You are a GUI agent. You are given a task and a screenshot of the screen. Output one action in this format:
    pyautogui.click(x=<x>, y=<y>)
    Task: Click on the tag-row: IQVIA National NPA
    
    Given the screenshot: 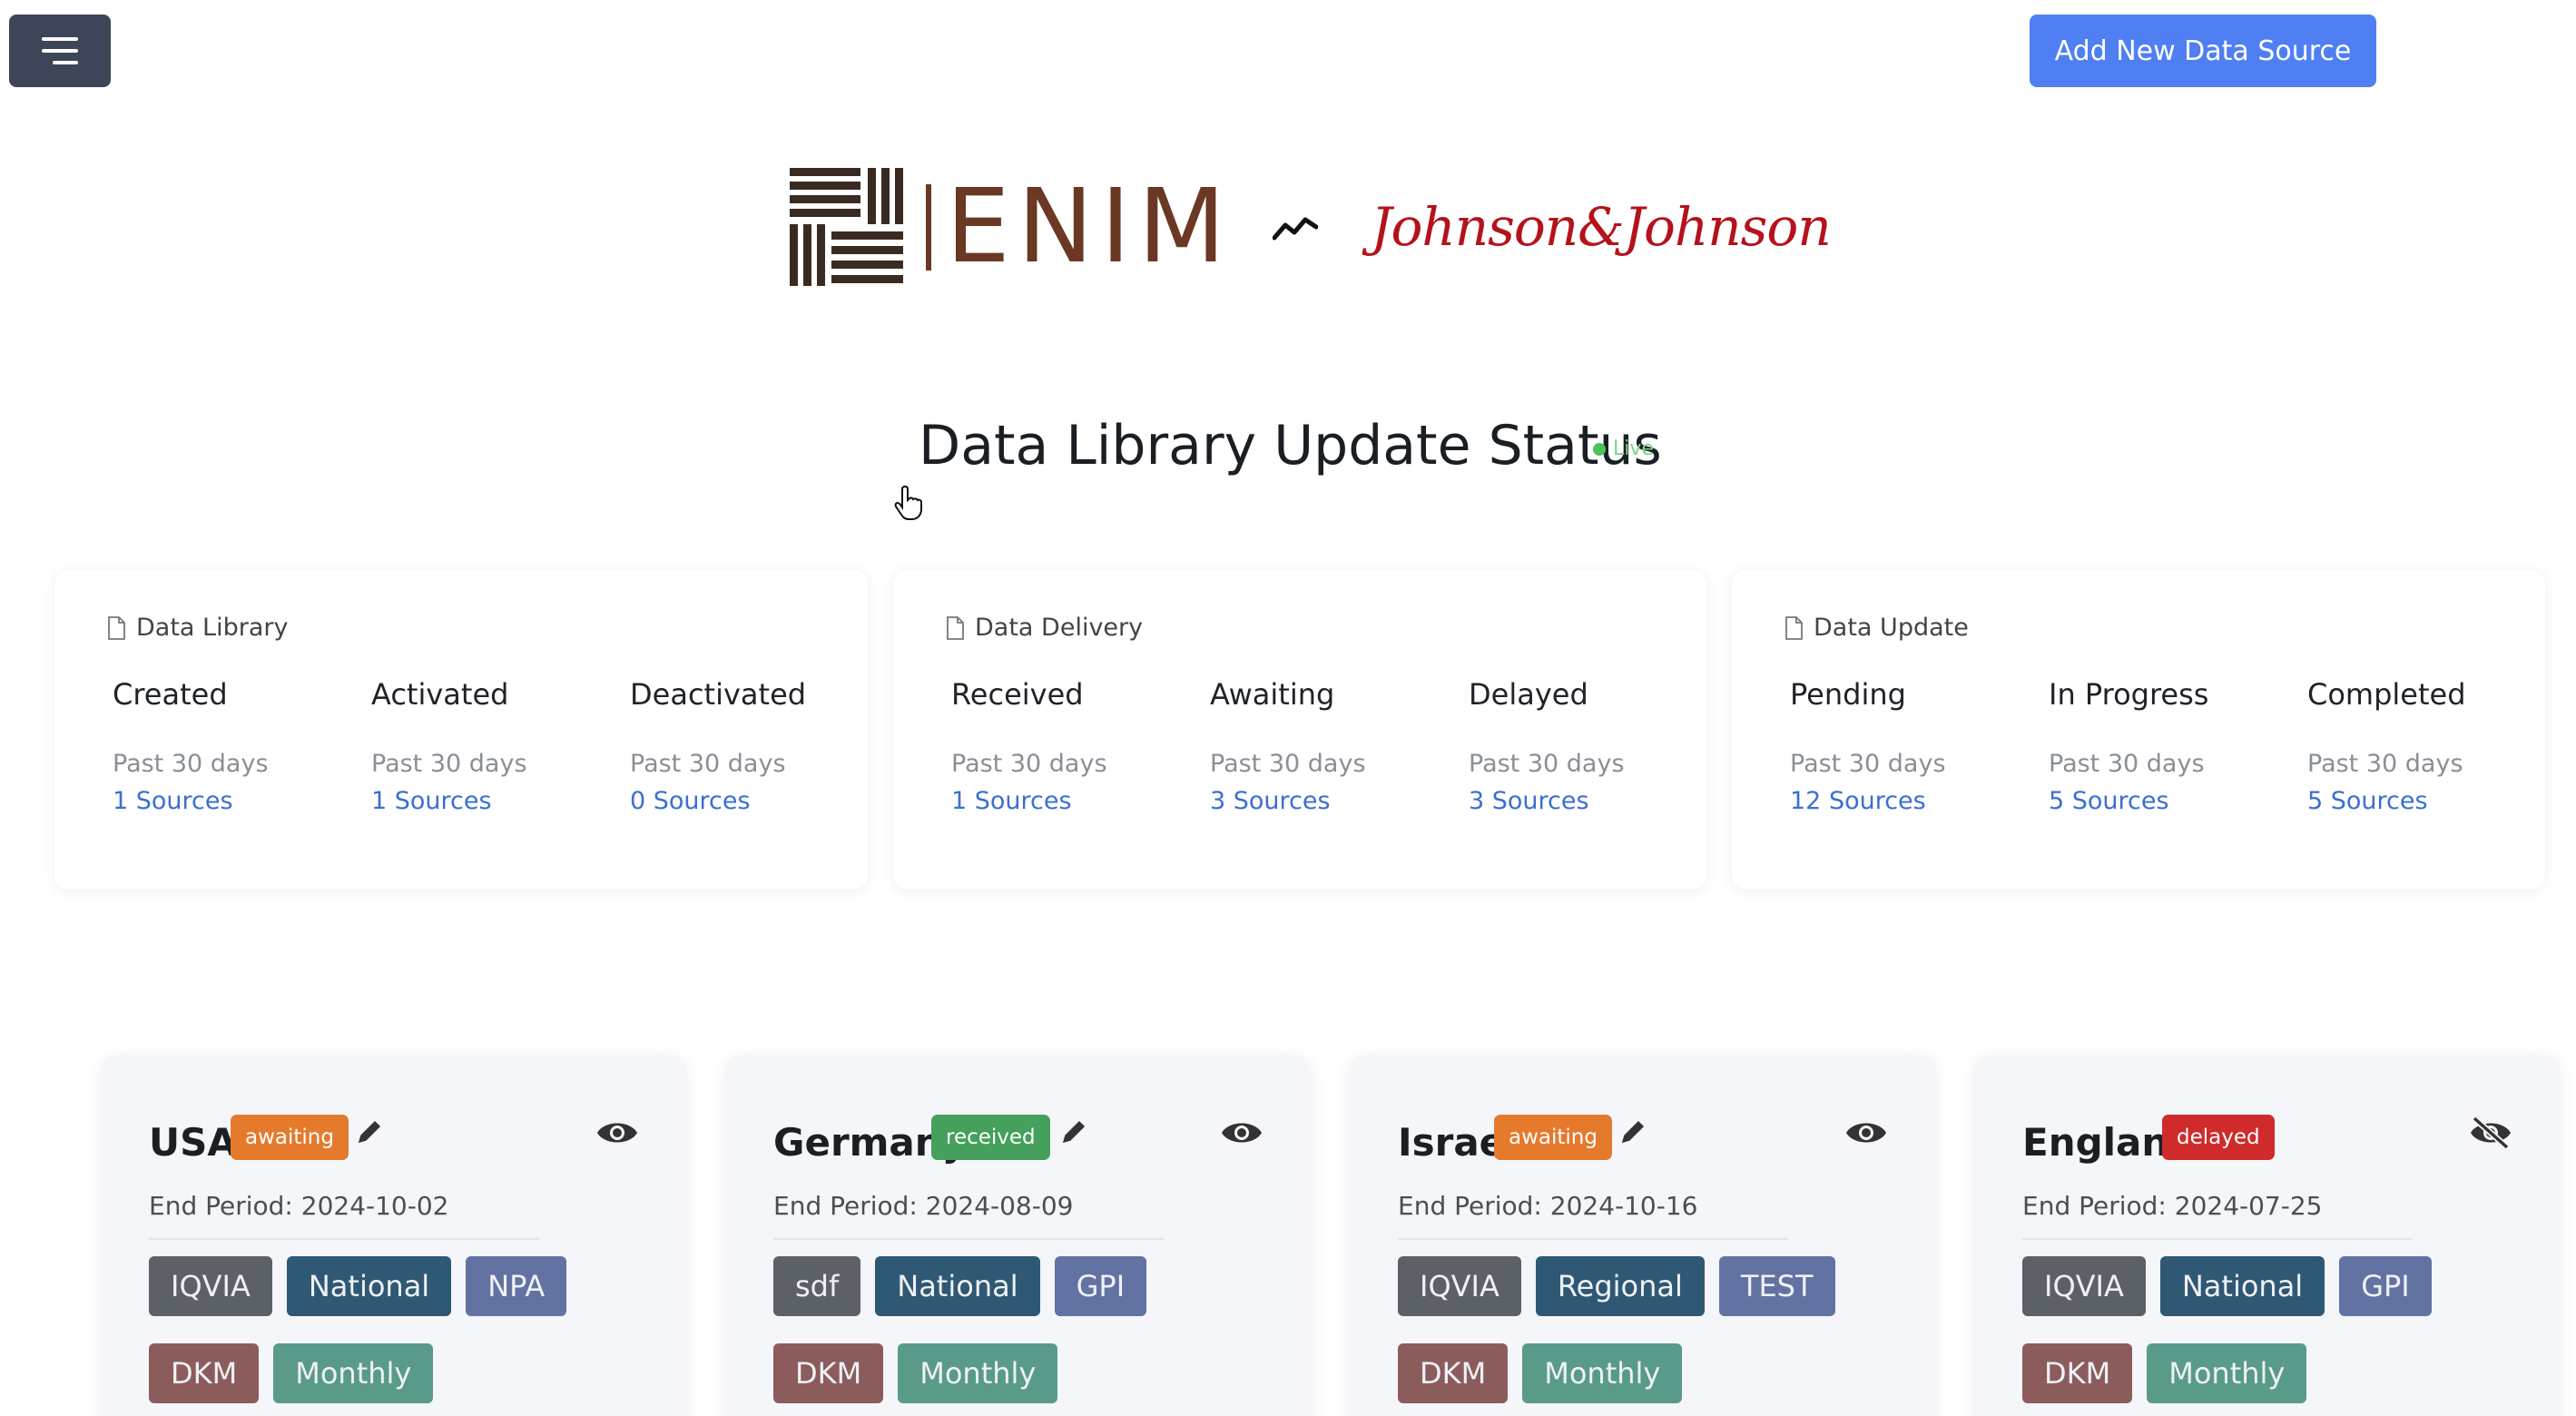 What is the action you would take?
    pyautogui.click(x=358, y=1286)
    